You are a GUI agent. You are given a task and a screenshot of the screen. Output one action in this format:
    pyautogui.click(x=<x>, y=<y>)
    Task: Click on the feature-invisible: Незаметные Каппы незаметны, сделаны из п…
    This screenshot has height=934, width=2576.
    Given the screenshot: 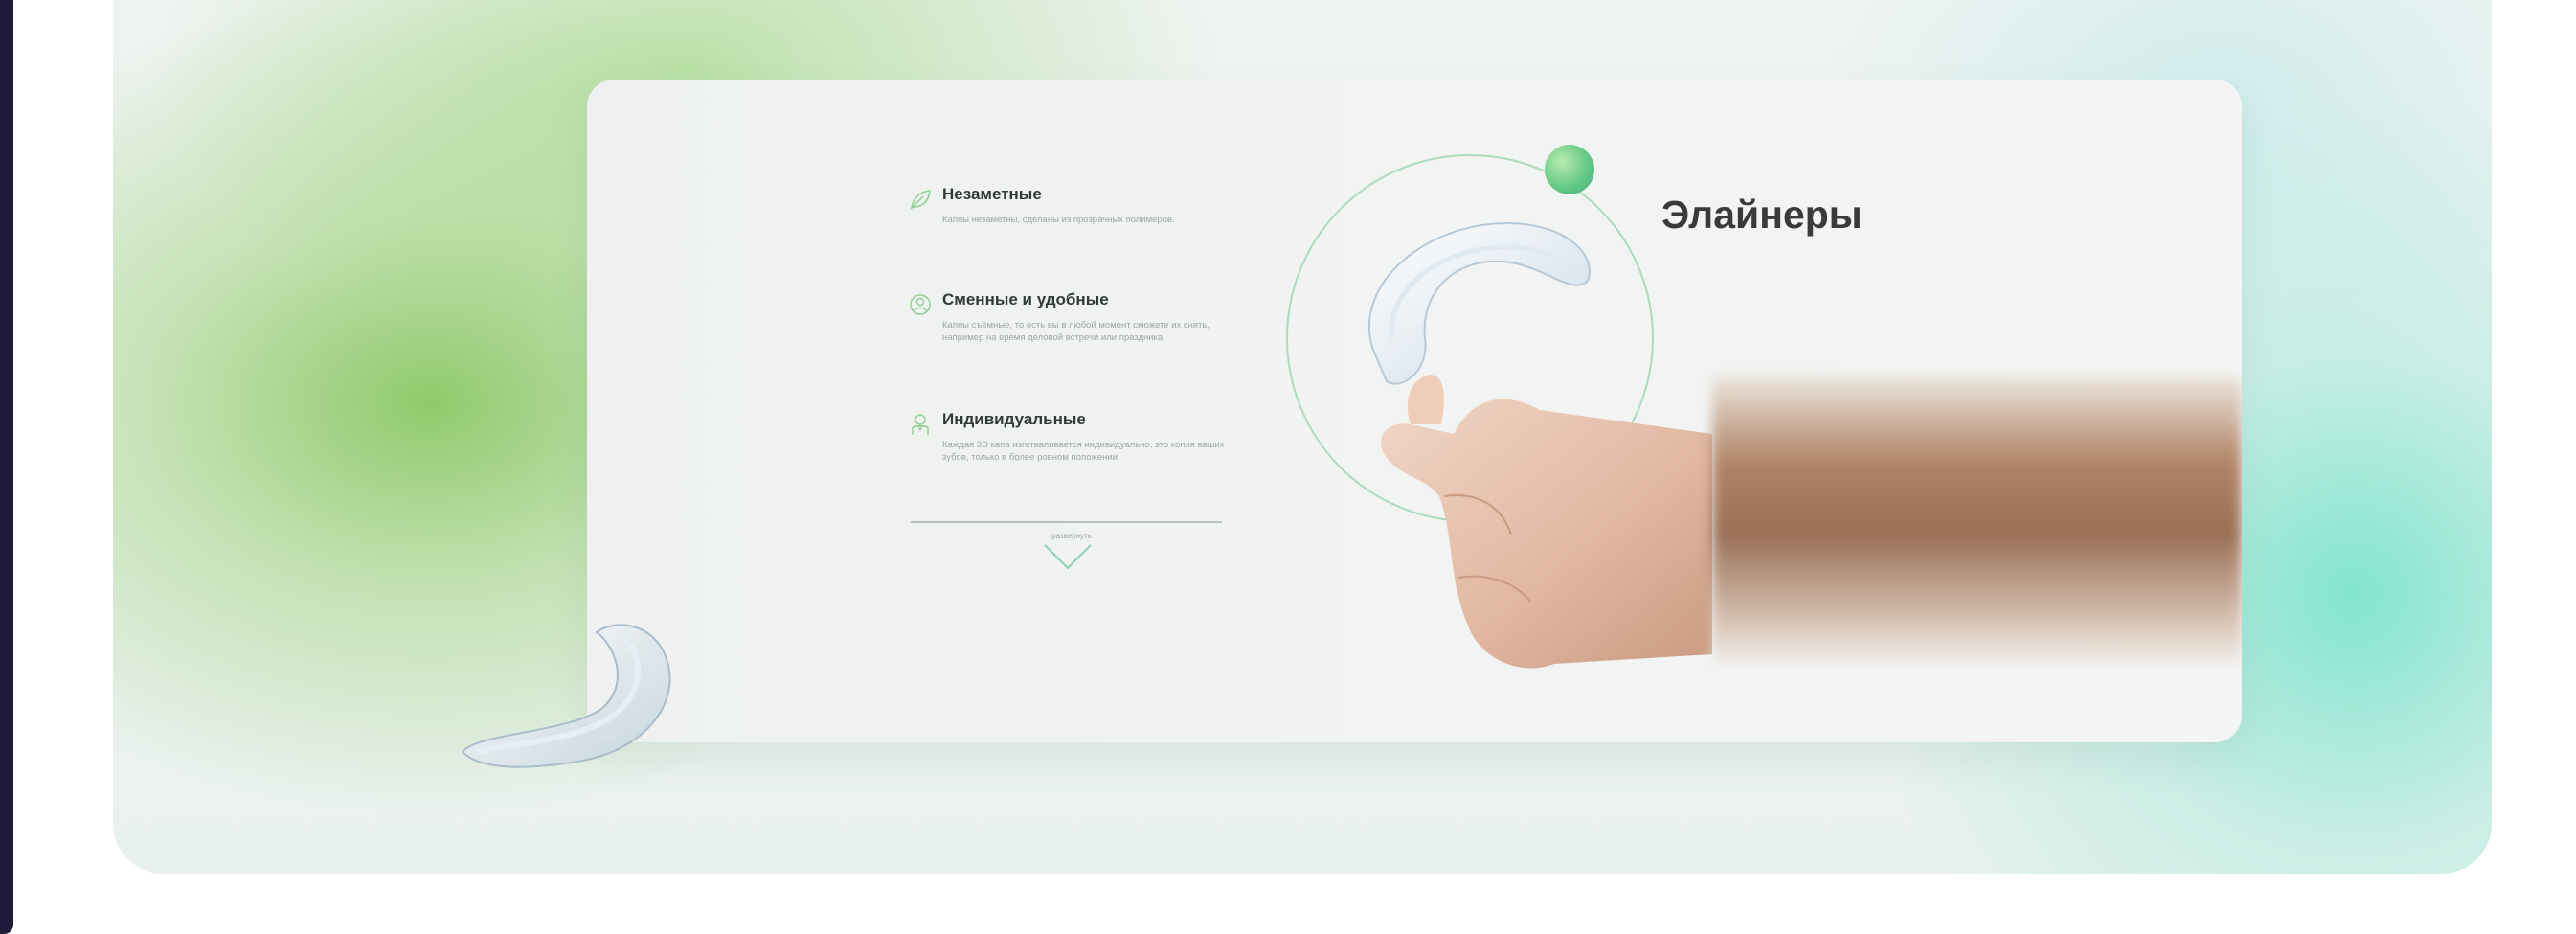 What is the action you would take?
    pyautogui.click(x=1070, y=228)
    